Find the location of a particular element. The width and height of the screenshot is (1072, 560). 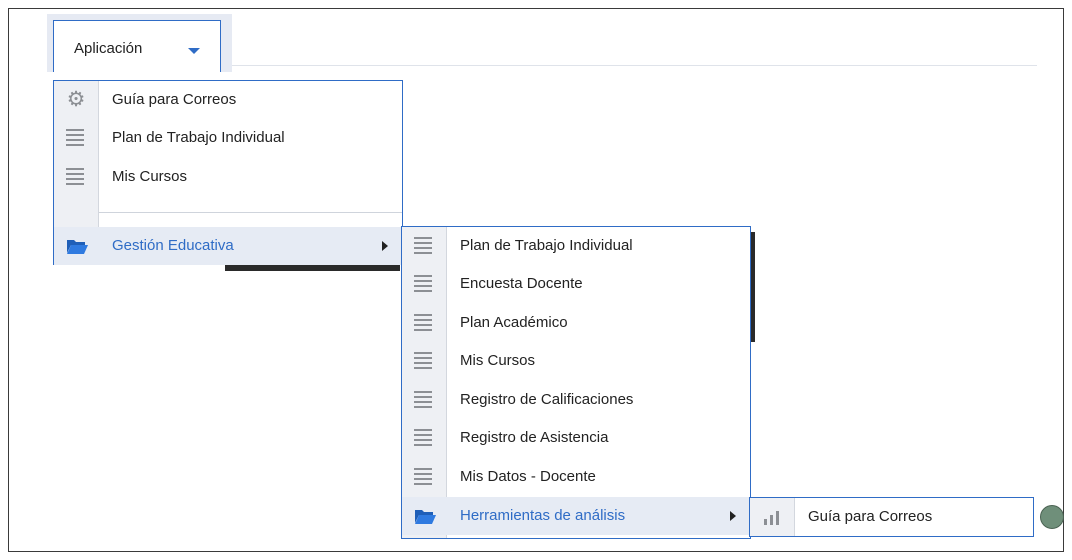

background-panel-edge is located at coordinates (312, 268).